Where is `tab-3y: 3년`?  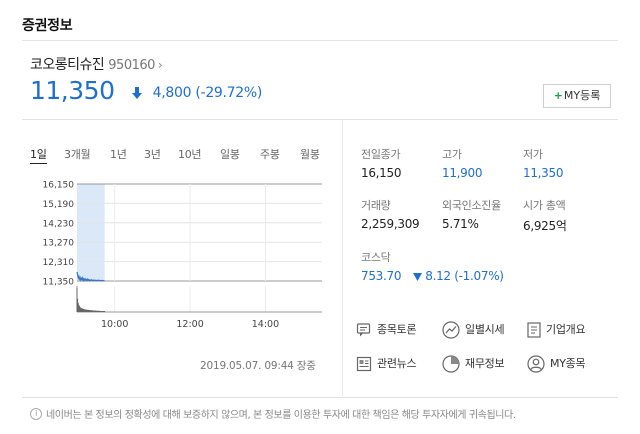
tab-3y: 3년 is located at coordinates (152, 154).